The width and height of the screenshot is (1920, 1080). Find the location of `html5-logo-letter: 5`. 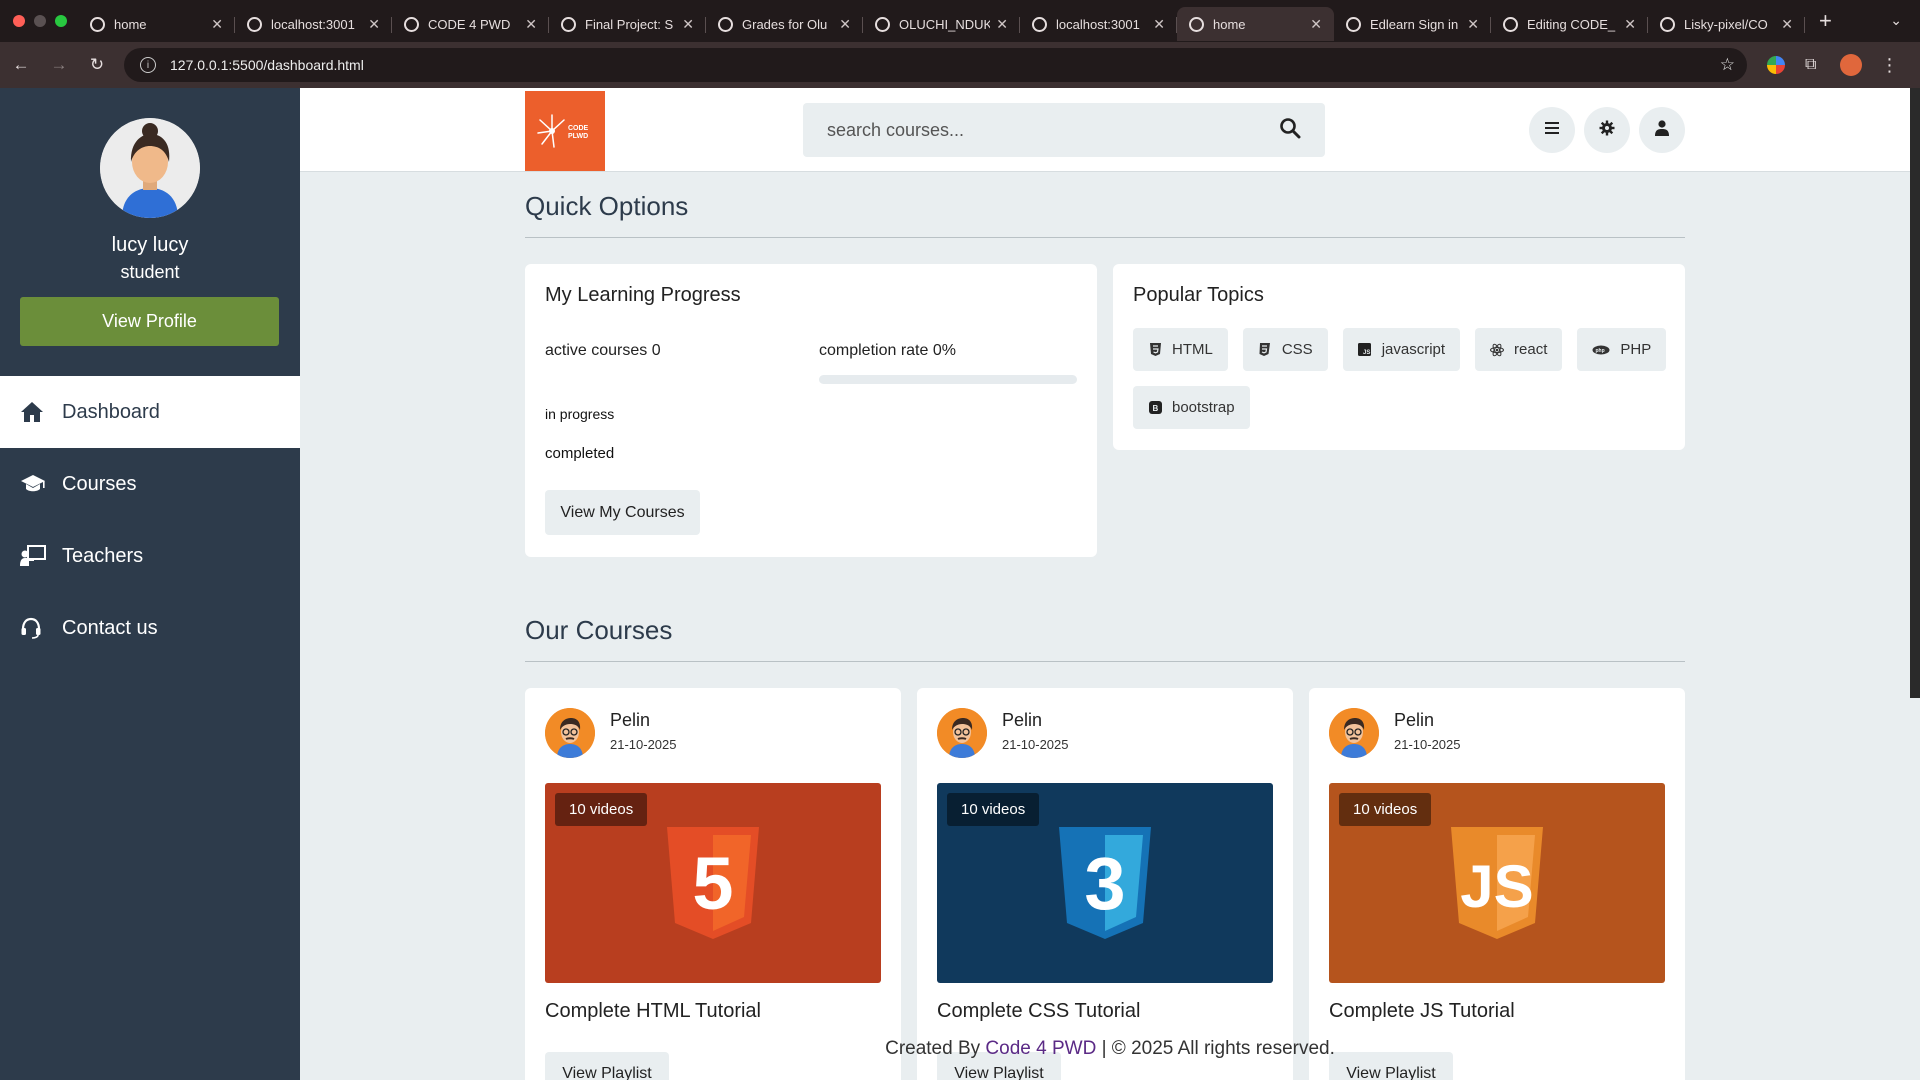

html5-logo-letter: 5 is located at coordinates (712, 883).